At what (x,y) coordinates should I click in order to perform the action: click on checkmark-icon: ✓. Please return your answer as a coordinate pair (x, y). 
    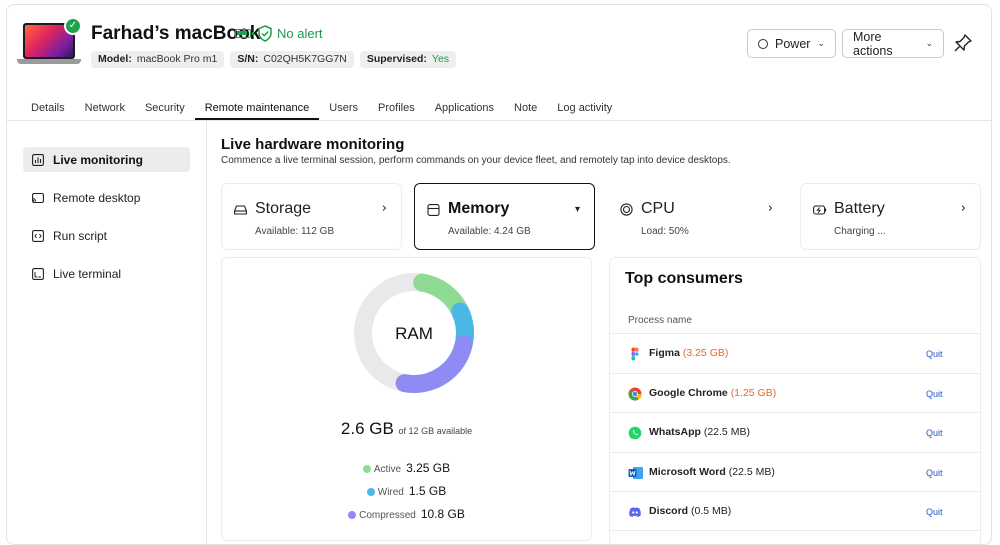
    Looking at the image, I should click on (73, 26).